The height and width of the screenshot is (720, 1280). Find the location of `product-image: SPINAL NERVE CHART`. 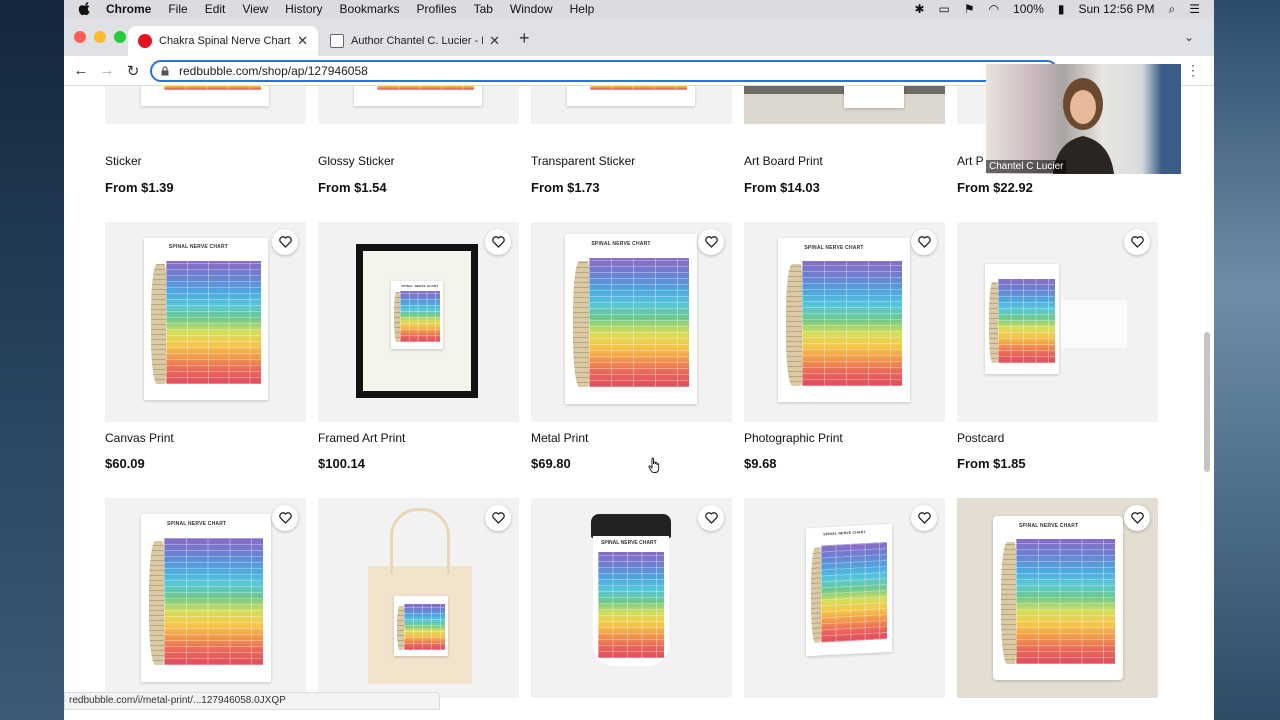

product-image: SPINAL NERVE CHART is located at coordinates (205, 598).